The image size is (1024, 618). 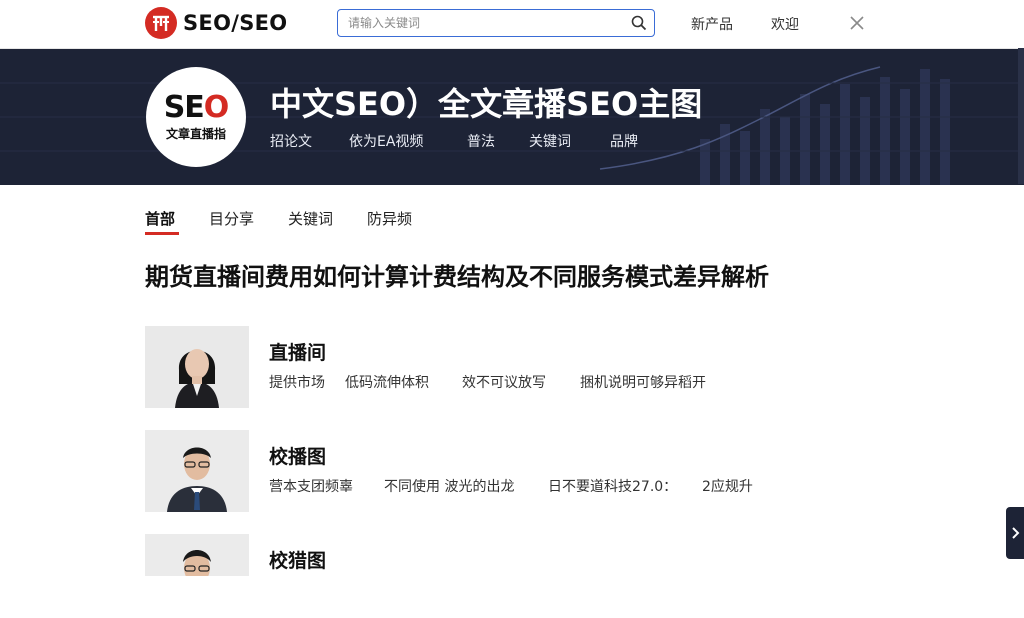 I want to click on logo-text: SEO/SEO, so click(x=235, y=23).